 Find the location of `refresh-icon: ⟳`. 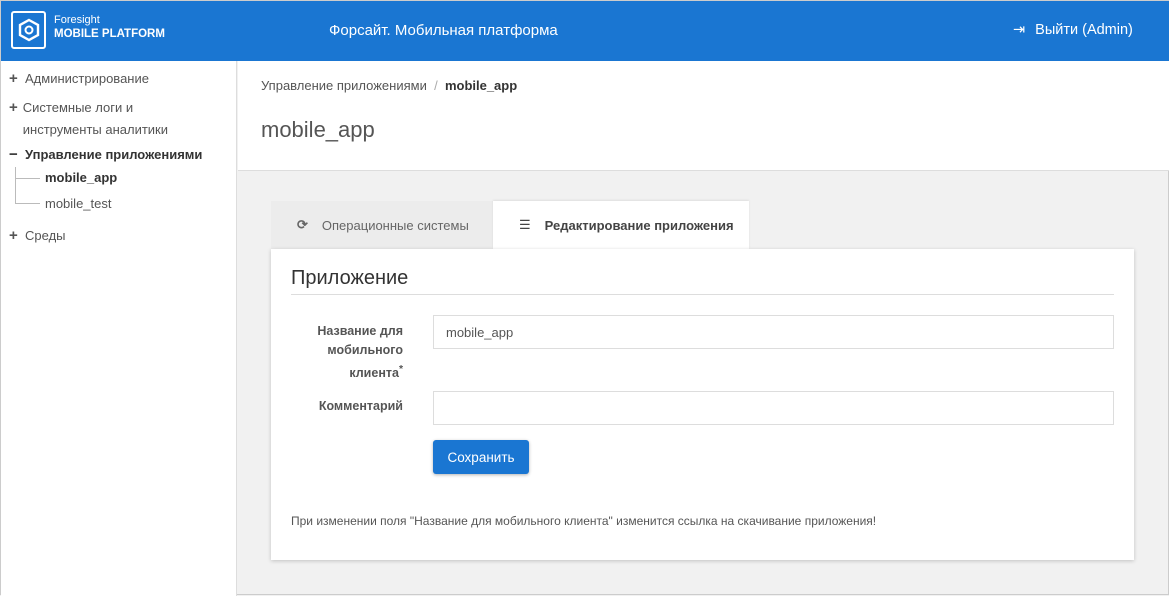

refresh-icon: ⟳ is located at coordinates (302, 224).